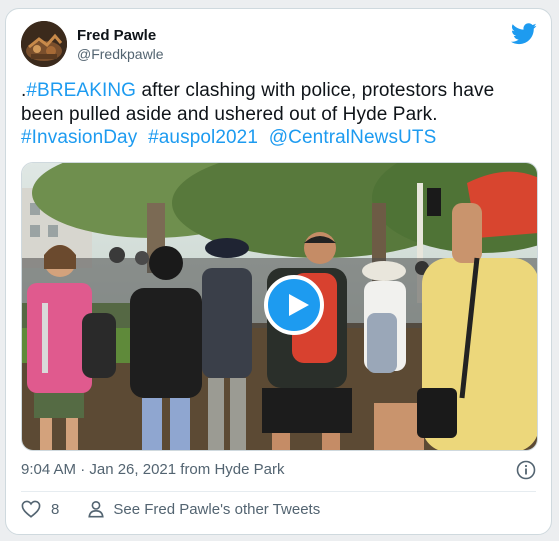 The height and width of the screenshot is (541, 559). What do you see at coordinates (96, 509) in the screenshot?
I see `person-icon` at bounding box center [96, 509].